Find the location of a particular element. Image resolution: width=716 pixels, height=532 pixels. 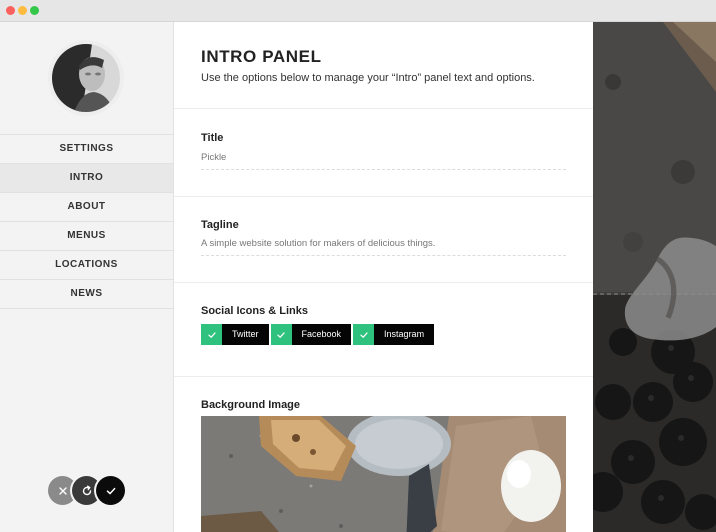

social-toggle-facebook: Facebook is located at coordinates (311, 334).